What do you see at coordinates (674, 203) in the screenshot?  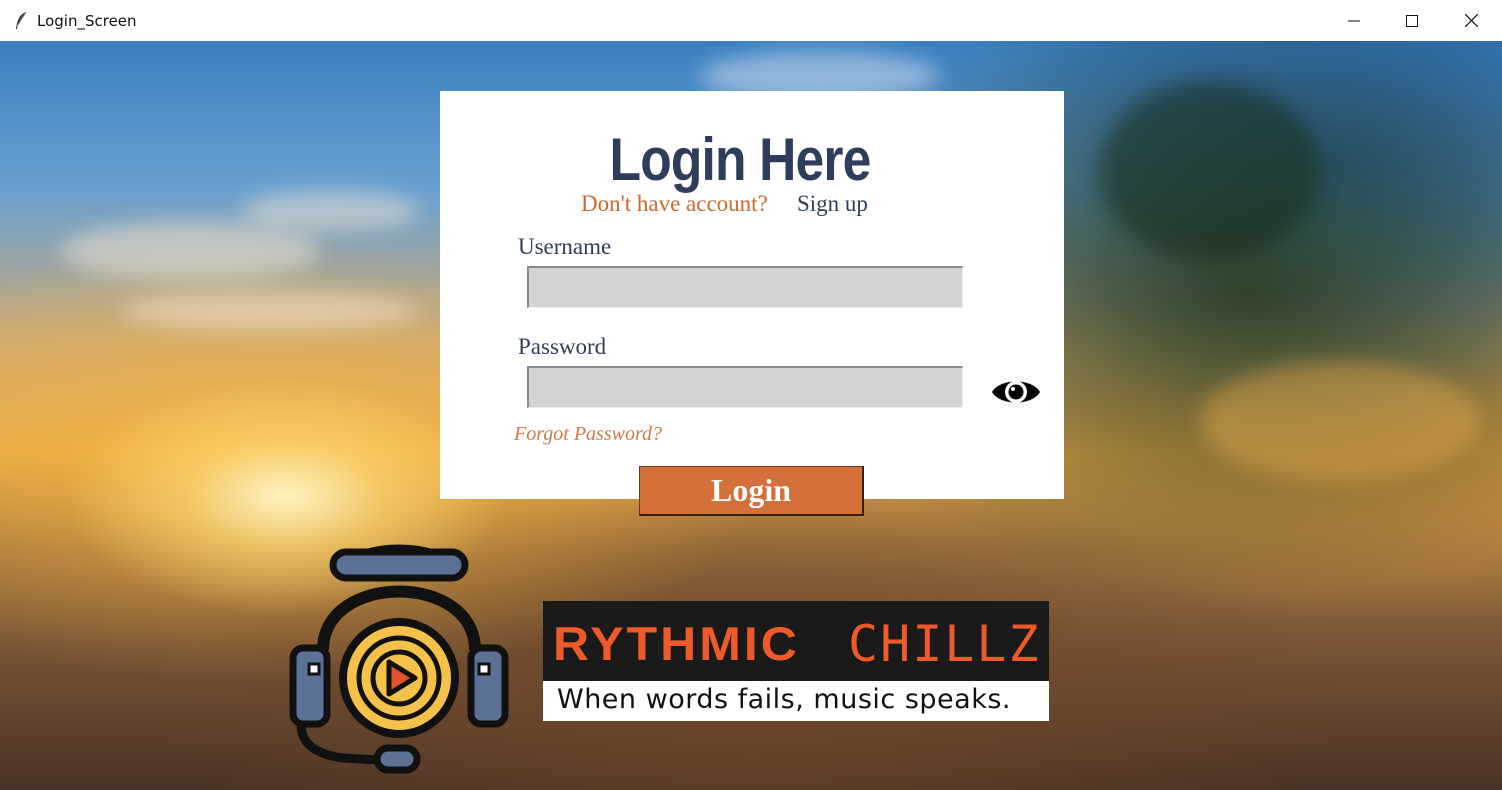 I see `no-account-text: Don't have account?` at bounding box center [674, 203].